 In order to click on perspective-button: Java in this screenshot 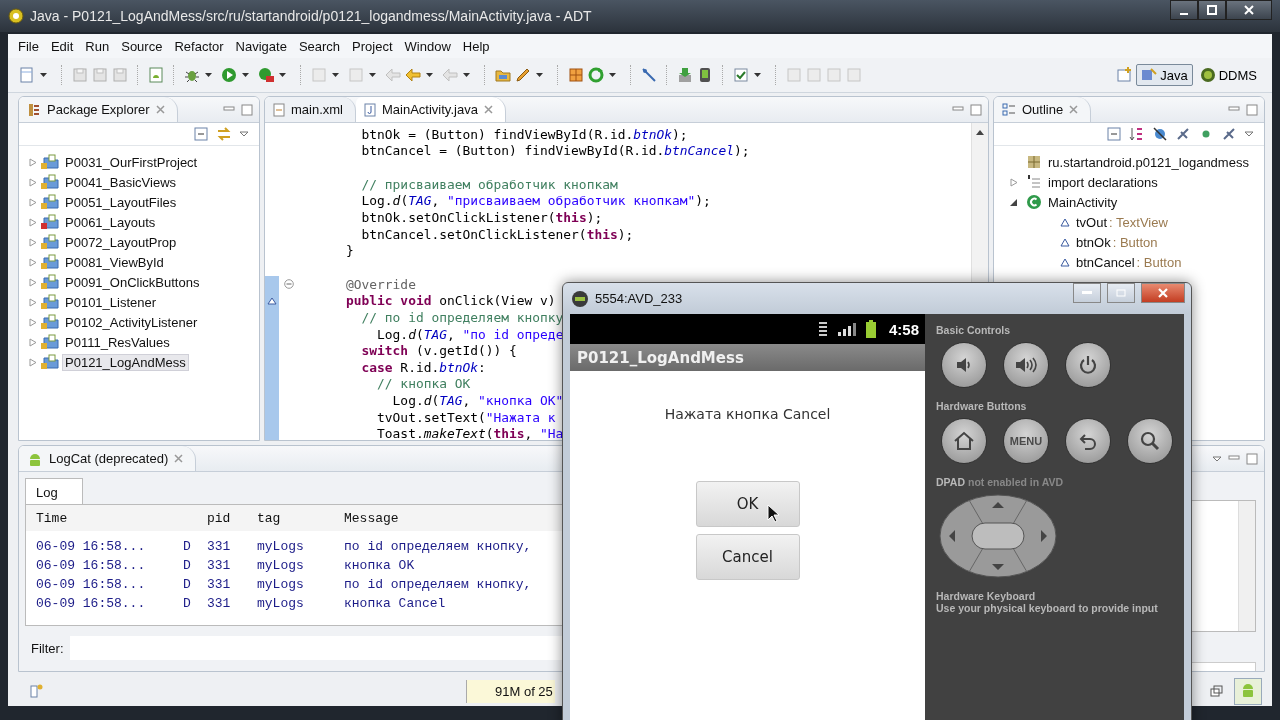, I will do `click(1164, 75)`.